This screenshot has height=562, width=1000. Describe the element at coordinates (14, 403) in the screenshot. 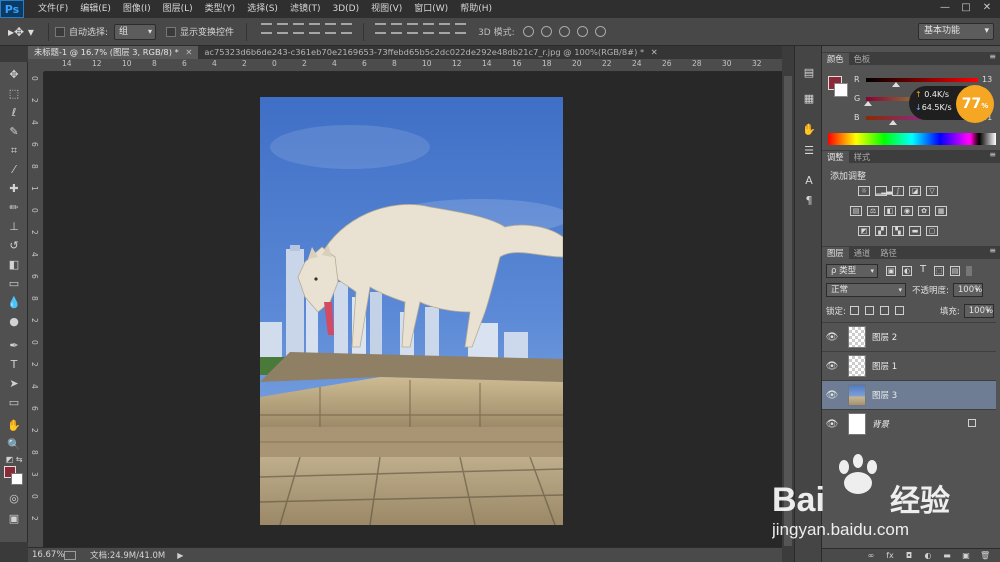

I see `rectangle-tool-icon: ▭` at that location.